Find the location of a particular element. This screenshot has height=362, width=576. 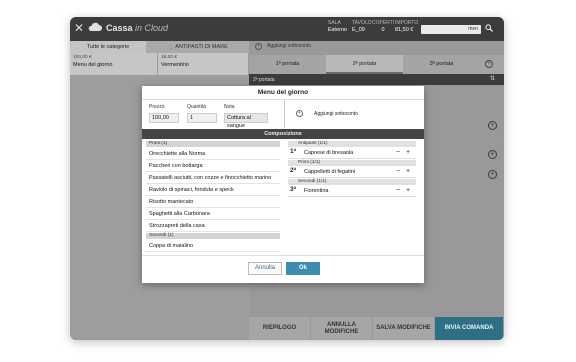

add-course-icon: + is located at coordinates (489, 64).